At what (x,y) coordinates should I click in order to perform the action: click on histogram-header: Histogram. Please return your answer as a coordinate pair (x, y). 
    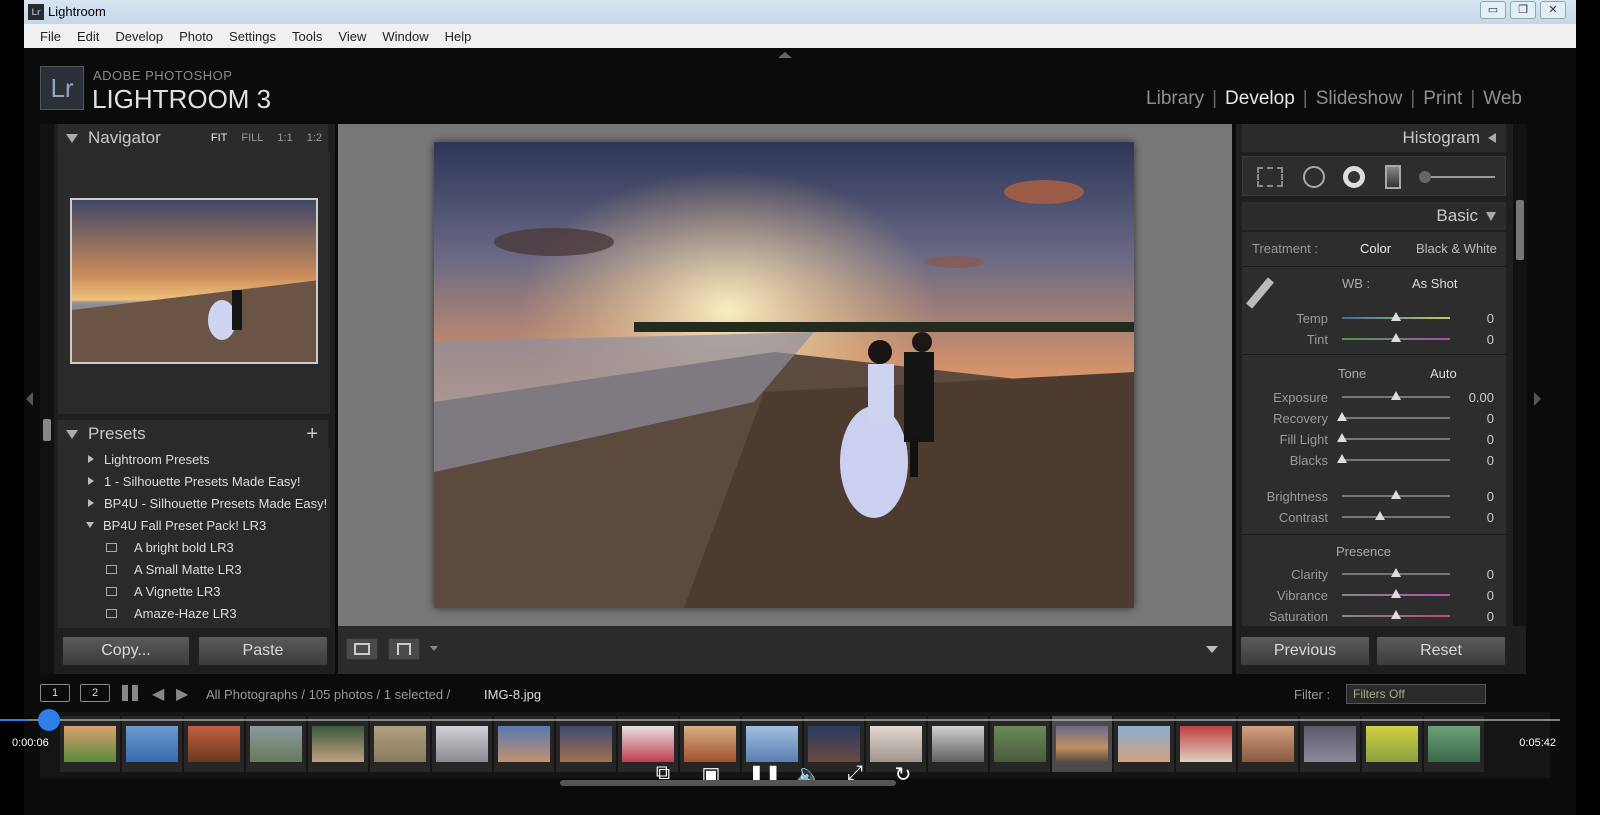
    Looking at the image, I should click on (1374, 138).